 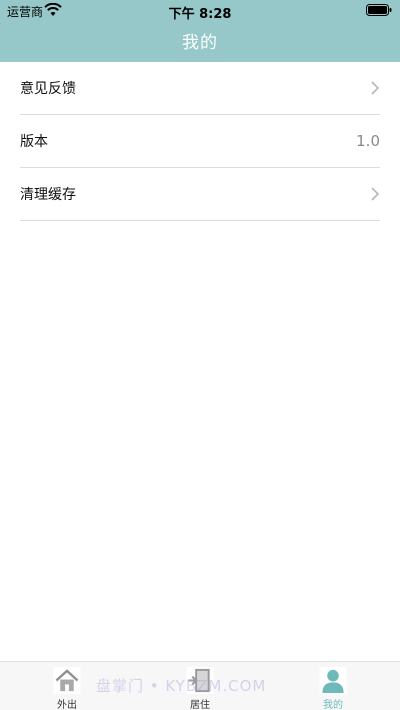 I want to click on tab-living: 居住, so click(x=200, y=686).